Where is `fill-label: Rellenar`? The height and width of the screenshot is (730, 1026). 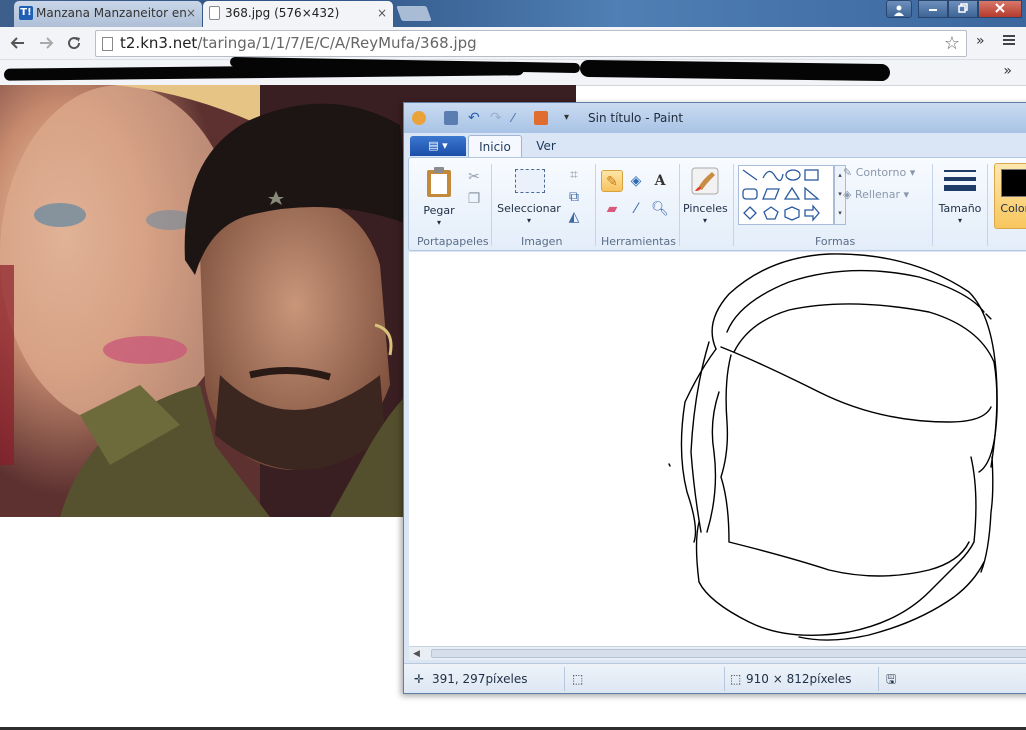 fill-label: Rellenar is located at coordinates (877, 194).